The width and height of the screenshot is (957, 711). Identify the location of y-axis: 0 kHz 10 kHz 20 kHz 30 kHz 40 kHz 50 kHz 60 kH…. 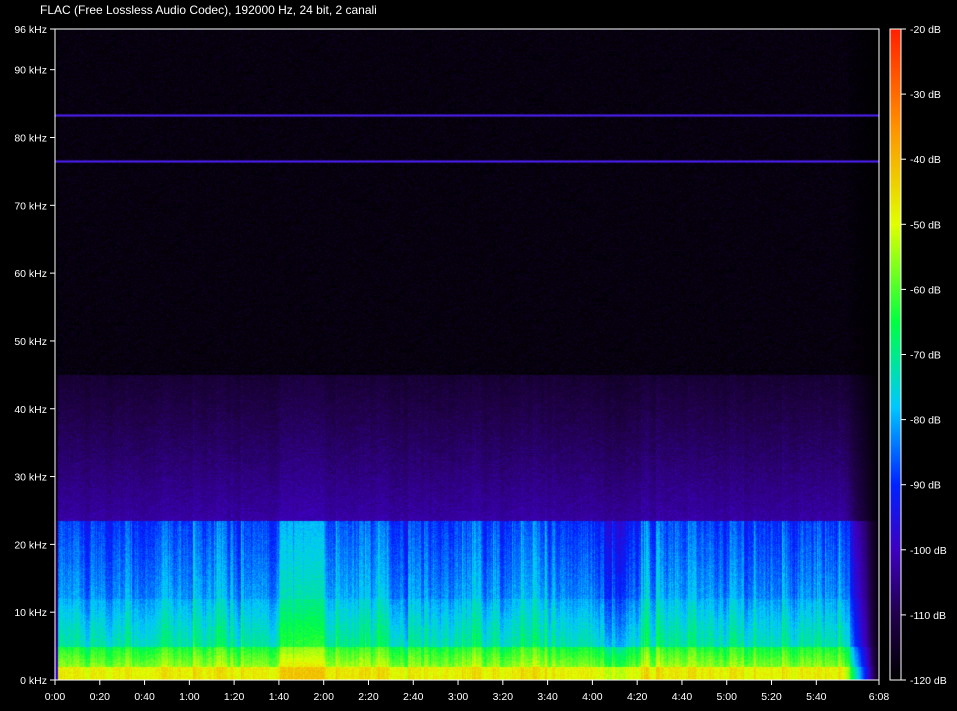
(34, 355).